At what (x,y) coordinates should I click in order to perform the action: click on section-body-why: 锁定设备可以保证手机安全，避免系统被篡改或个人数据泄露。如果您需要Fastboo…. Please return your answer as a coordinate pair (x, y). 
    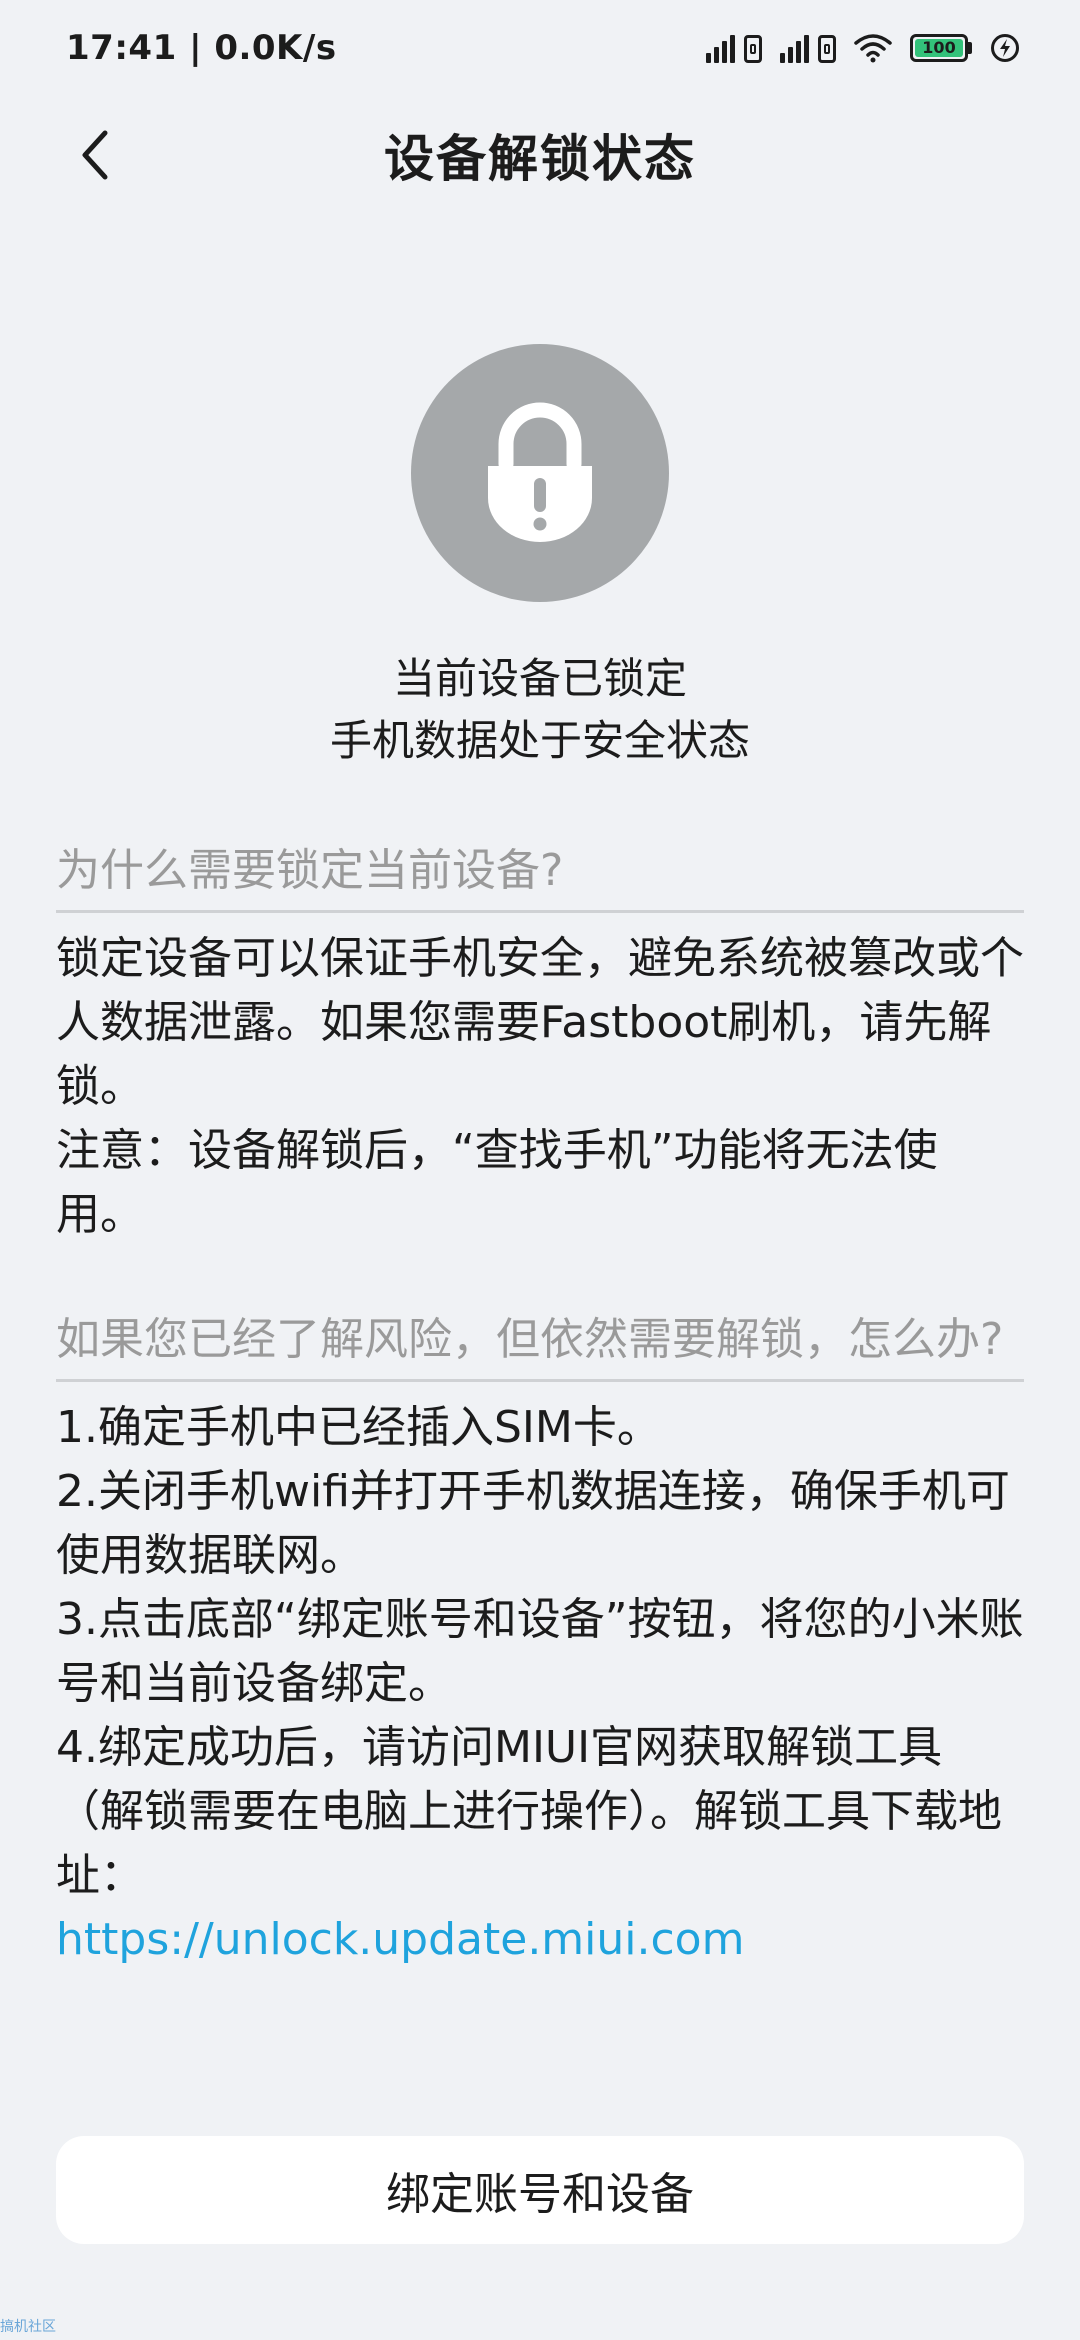
    Looking at the image, I should click on (540, 1087).